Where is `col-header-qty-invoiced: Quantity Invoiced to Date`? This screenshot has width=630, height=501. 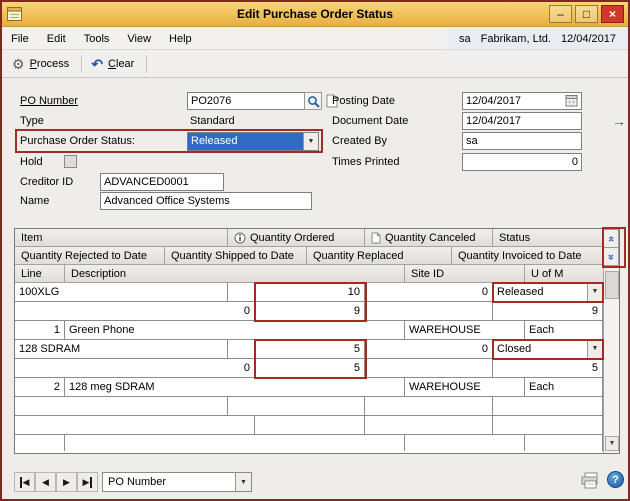
col-header-qty-invoiced: Quantity Invoiced to Date is located at coordinates (527, 256).